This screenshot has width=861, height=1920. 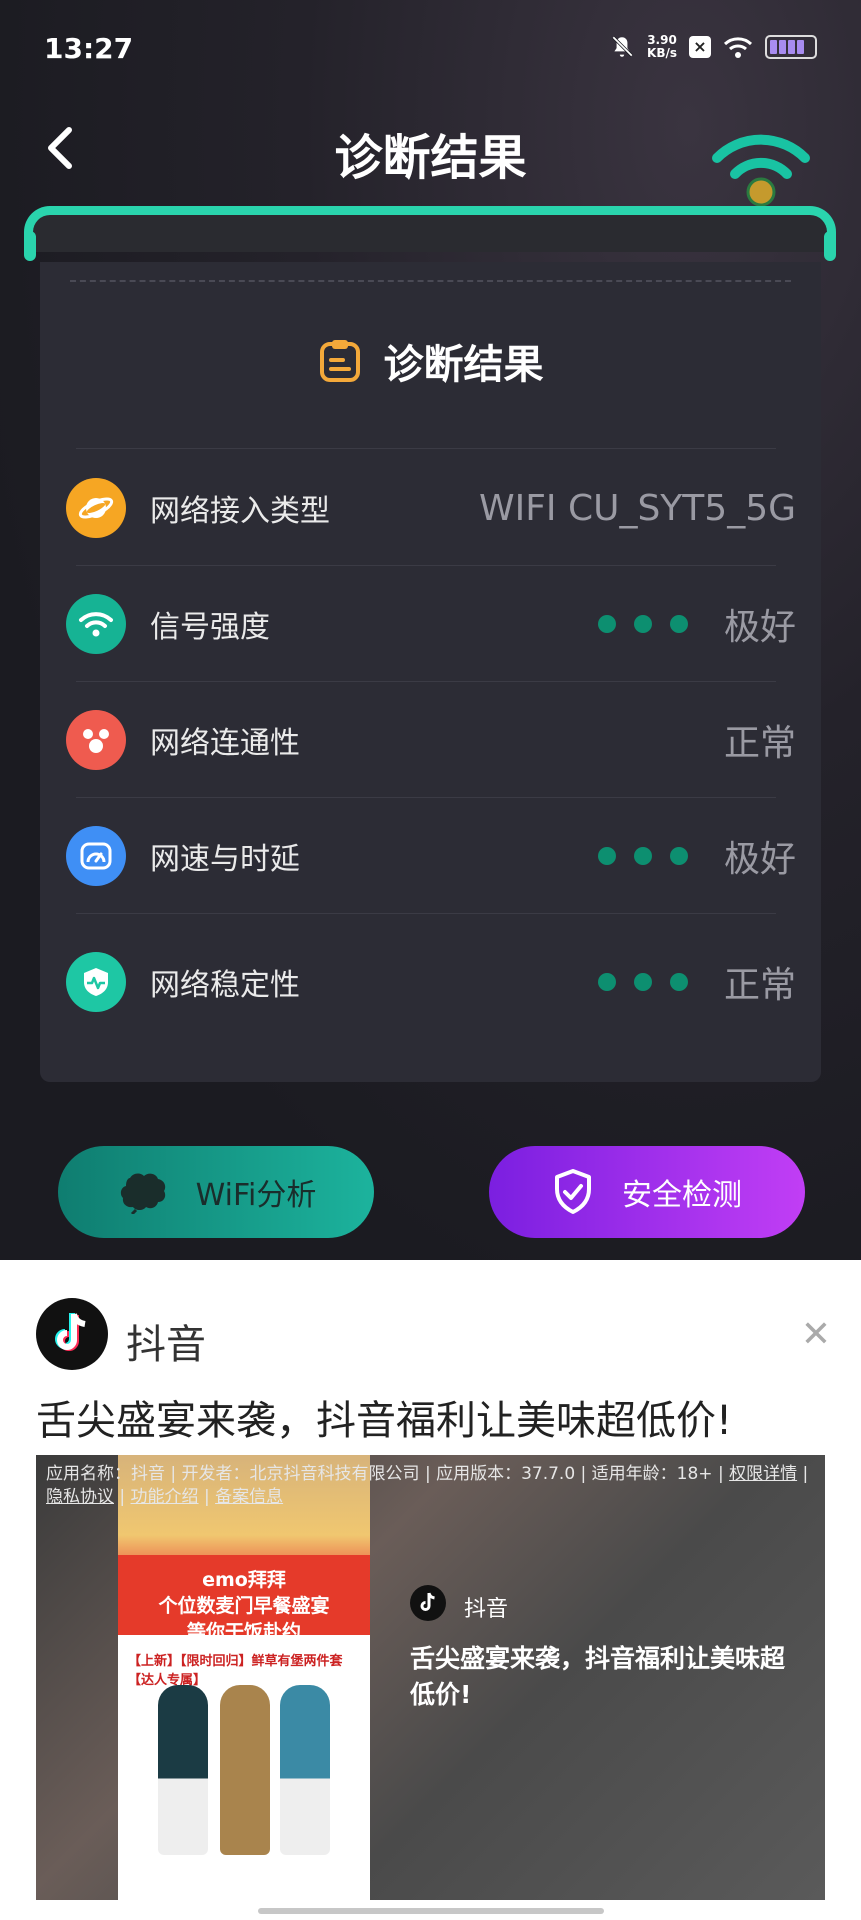 I want to click on card-header: 诊断结果, so click(x=430, y=361).